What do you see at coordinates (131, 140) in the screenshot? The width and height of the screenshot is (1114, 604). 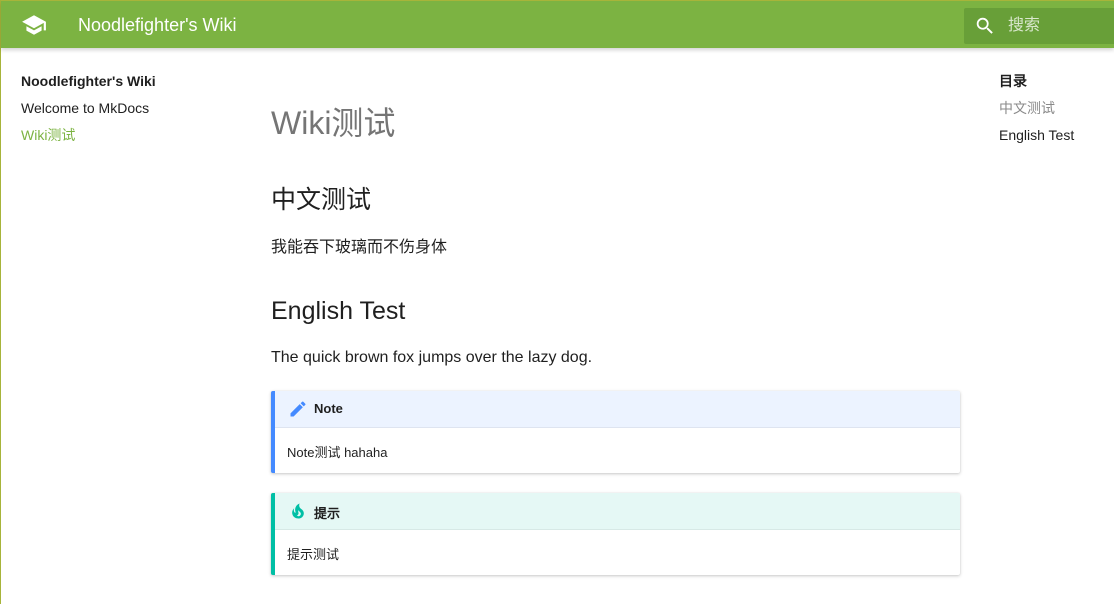 I see `sidebar-item-wiki-test: Wiki测试` at bounding box center [131, 140].